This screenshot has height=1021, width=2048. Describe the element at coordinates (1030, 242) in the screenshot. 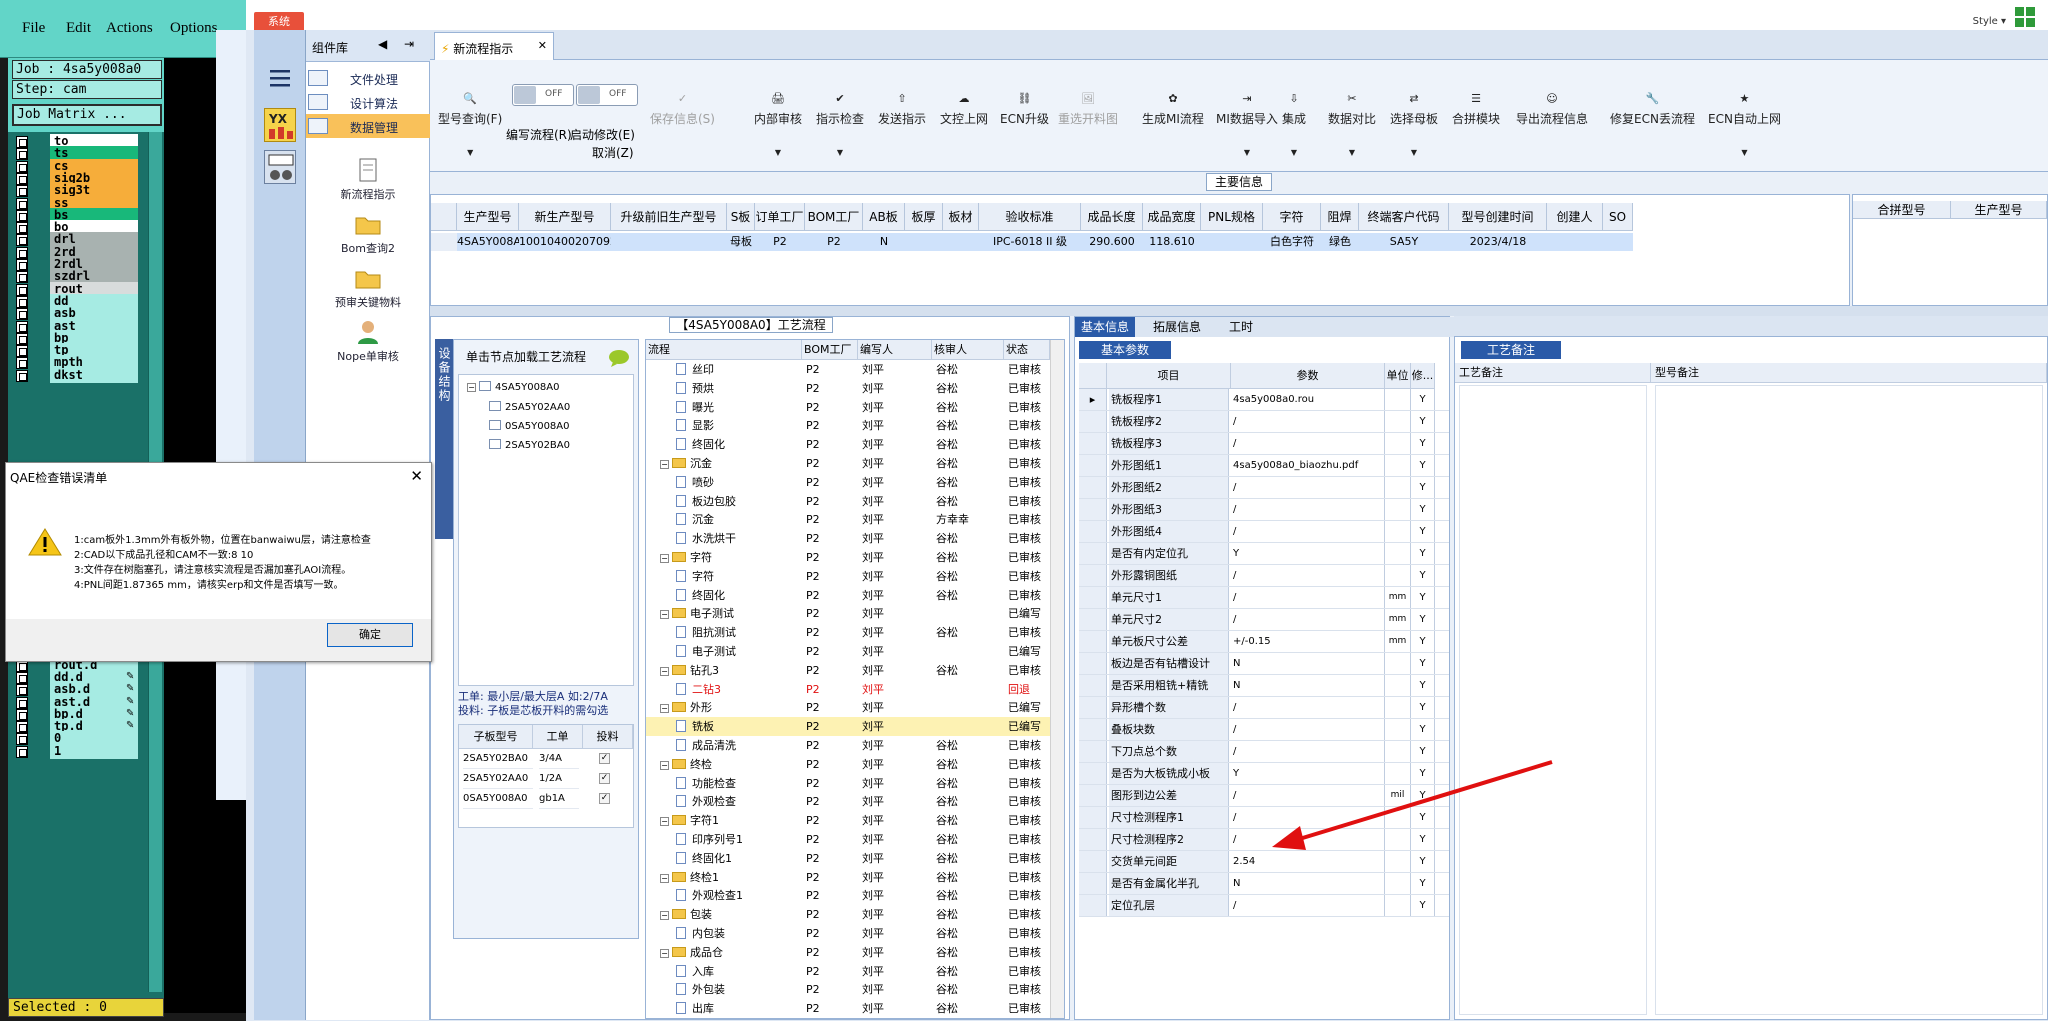

I see `master-cell: IPC-6018 II 级` at that location.